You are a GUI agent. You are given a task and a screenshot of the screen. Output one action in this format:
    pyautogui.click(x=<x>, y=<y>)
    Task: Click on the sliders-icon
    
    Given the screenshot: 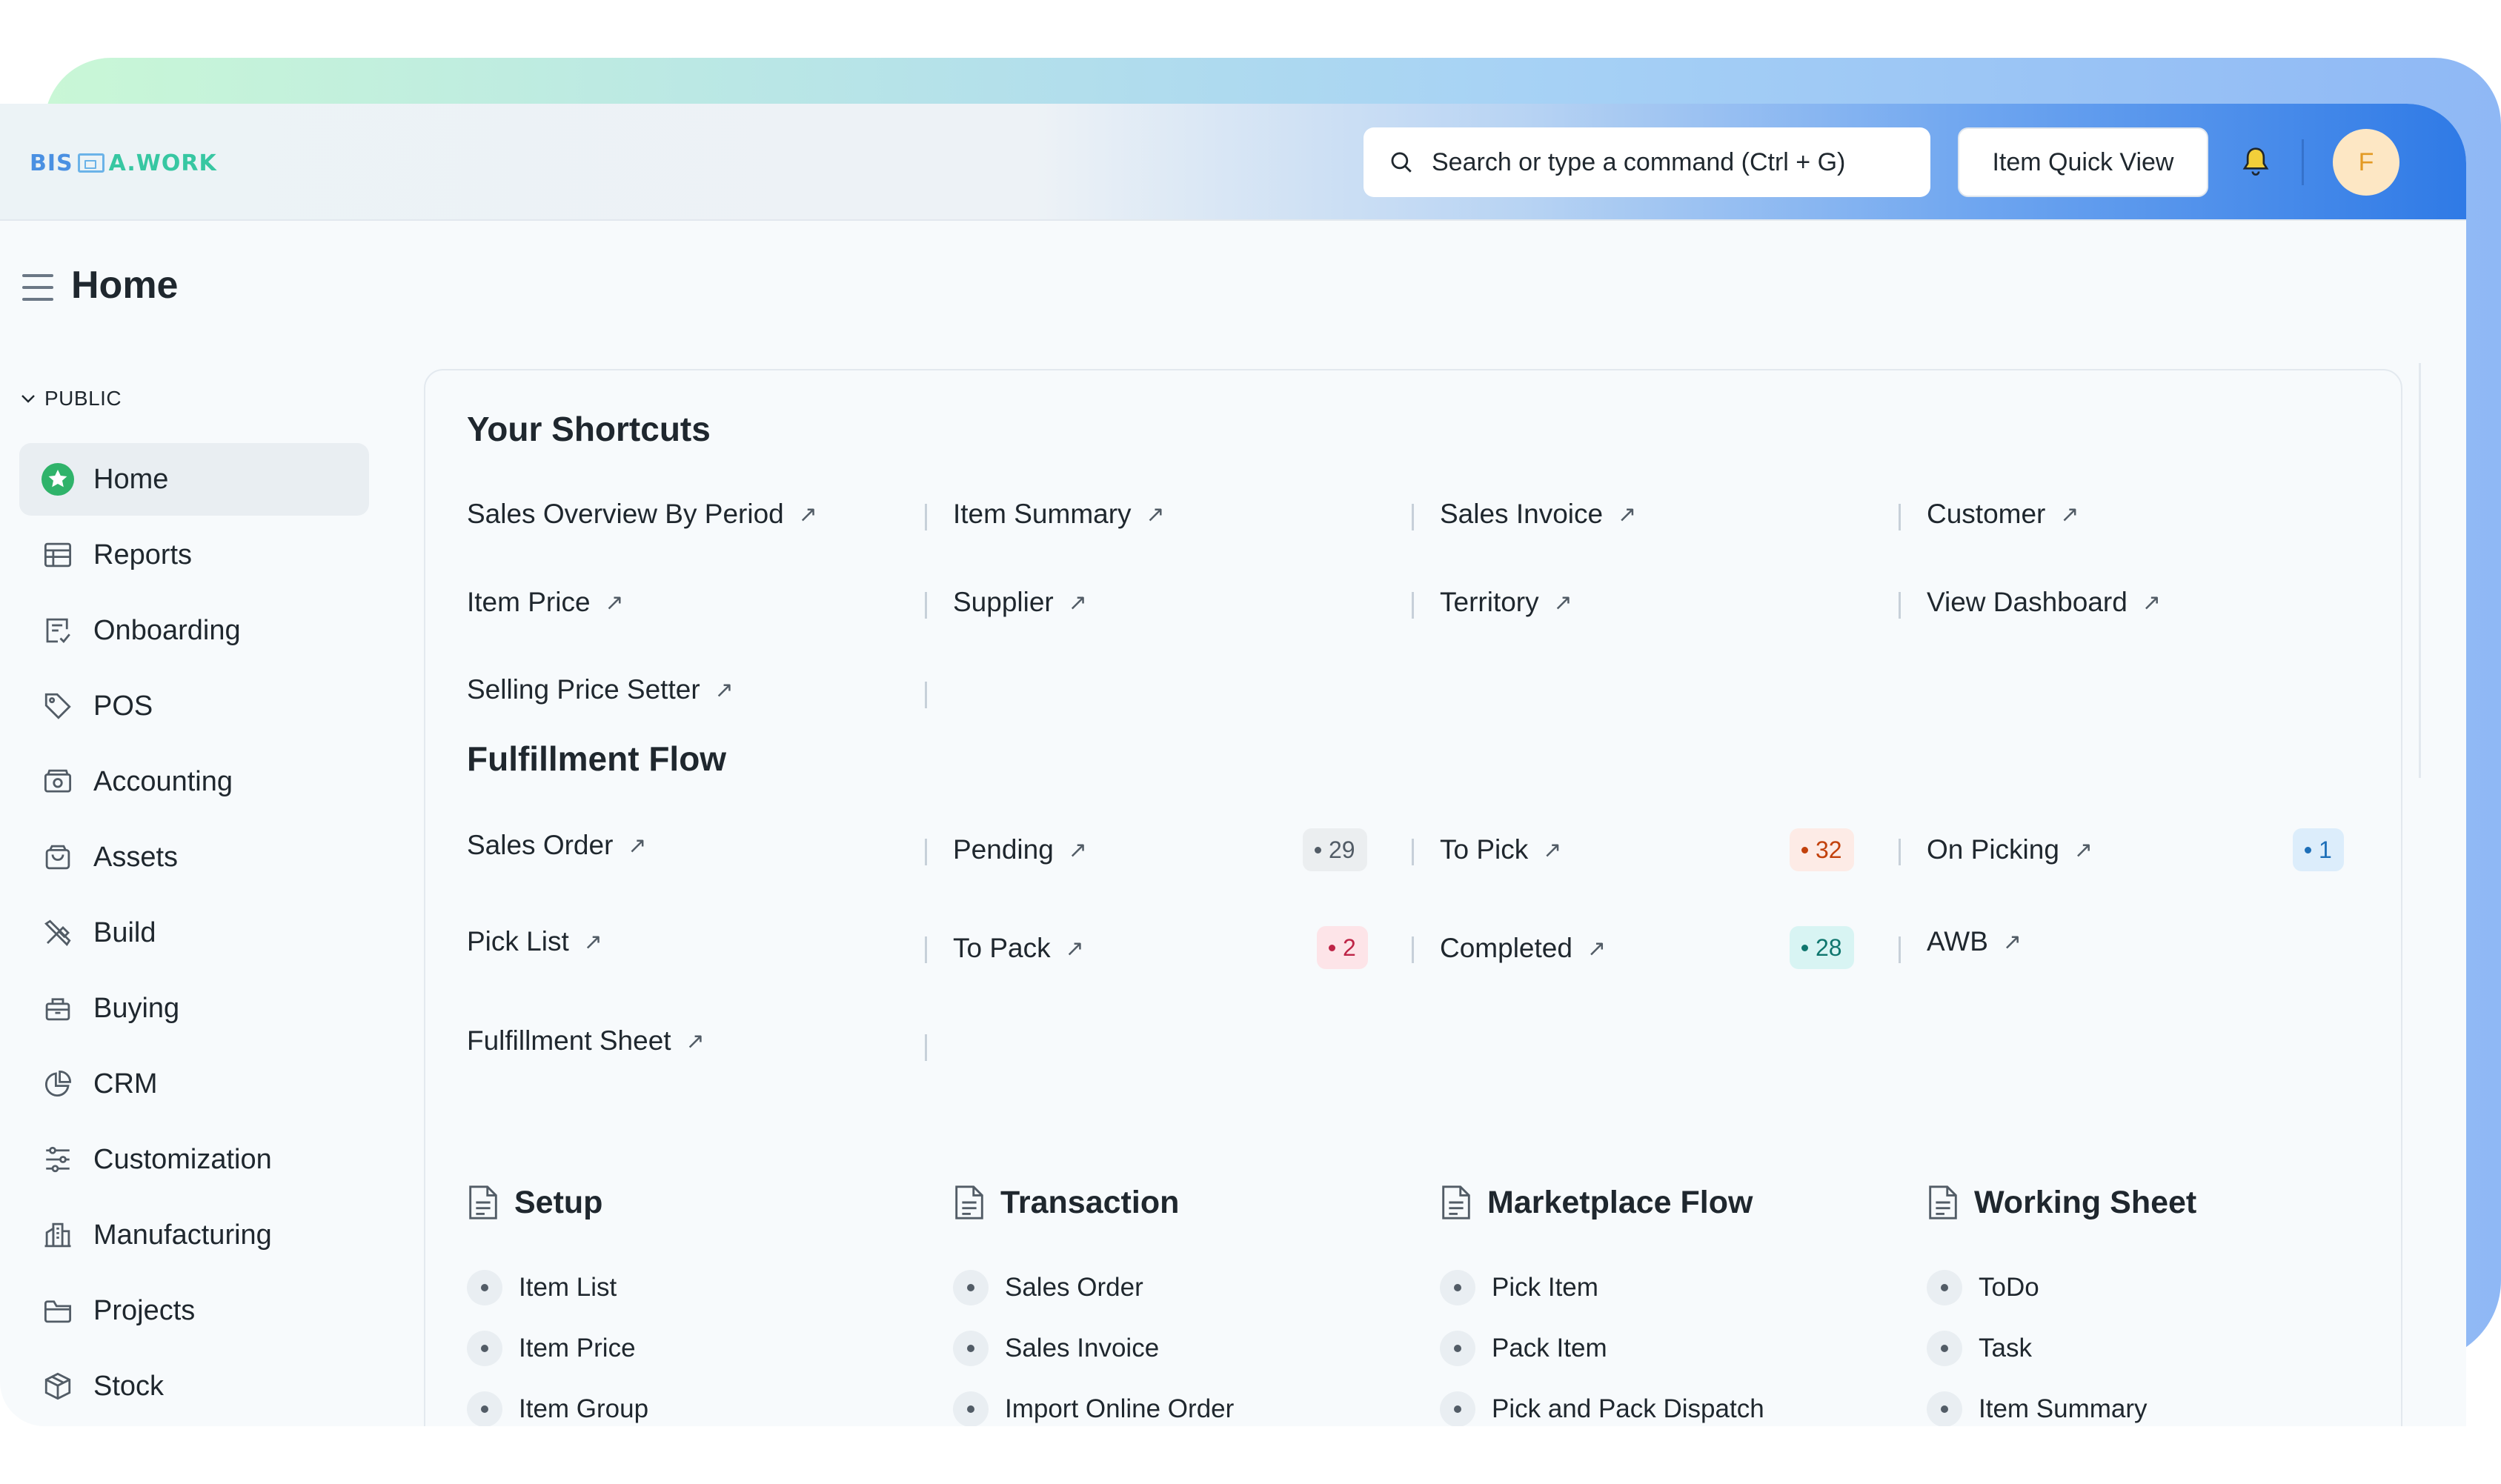 What is the action you would take?
    pyautogui.click(x=58, y=1159)
    